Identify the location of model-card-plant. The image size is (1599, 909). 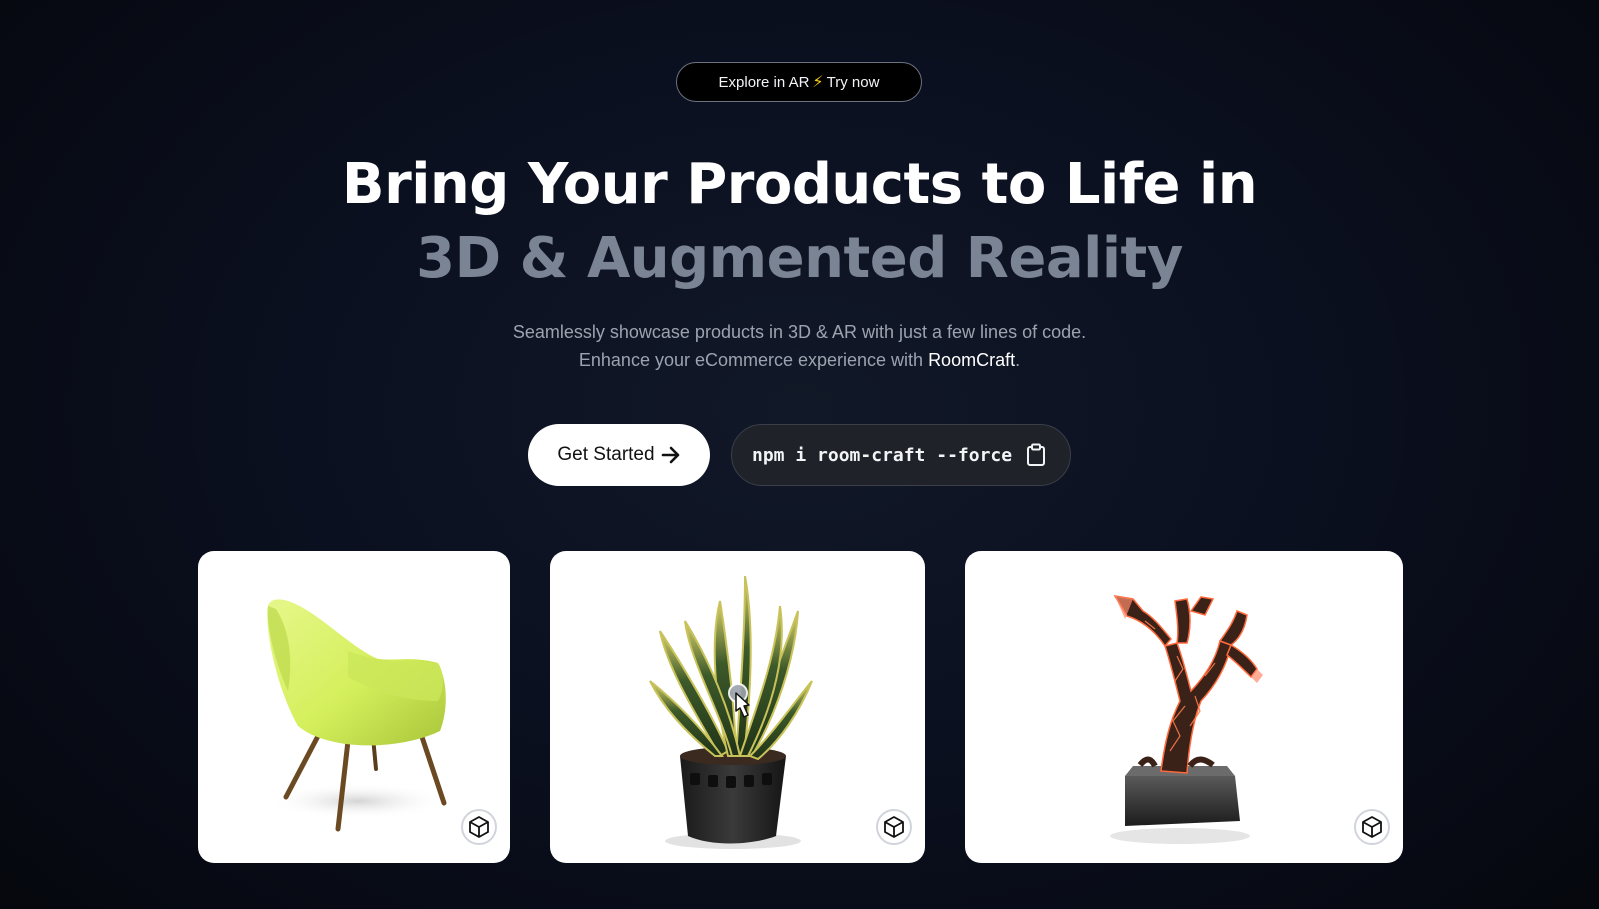
(737, 707).